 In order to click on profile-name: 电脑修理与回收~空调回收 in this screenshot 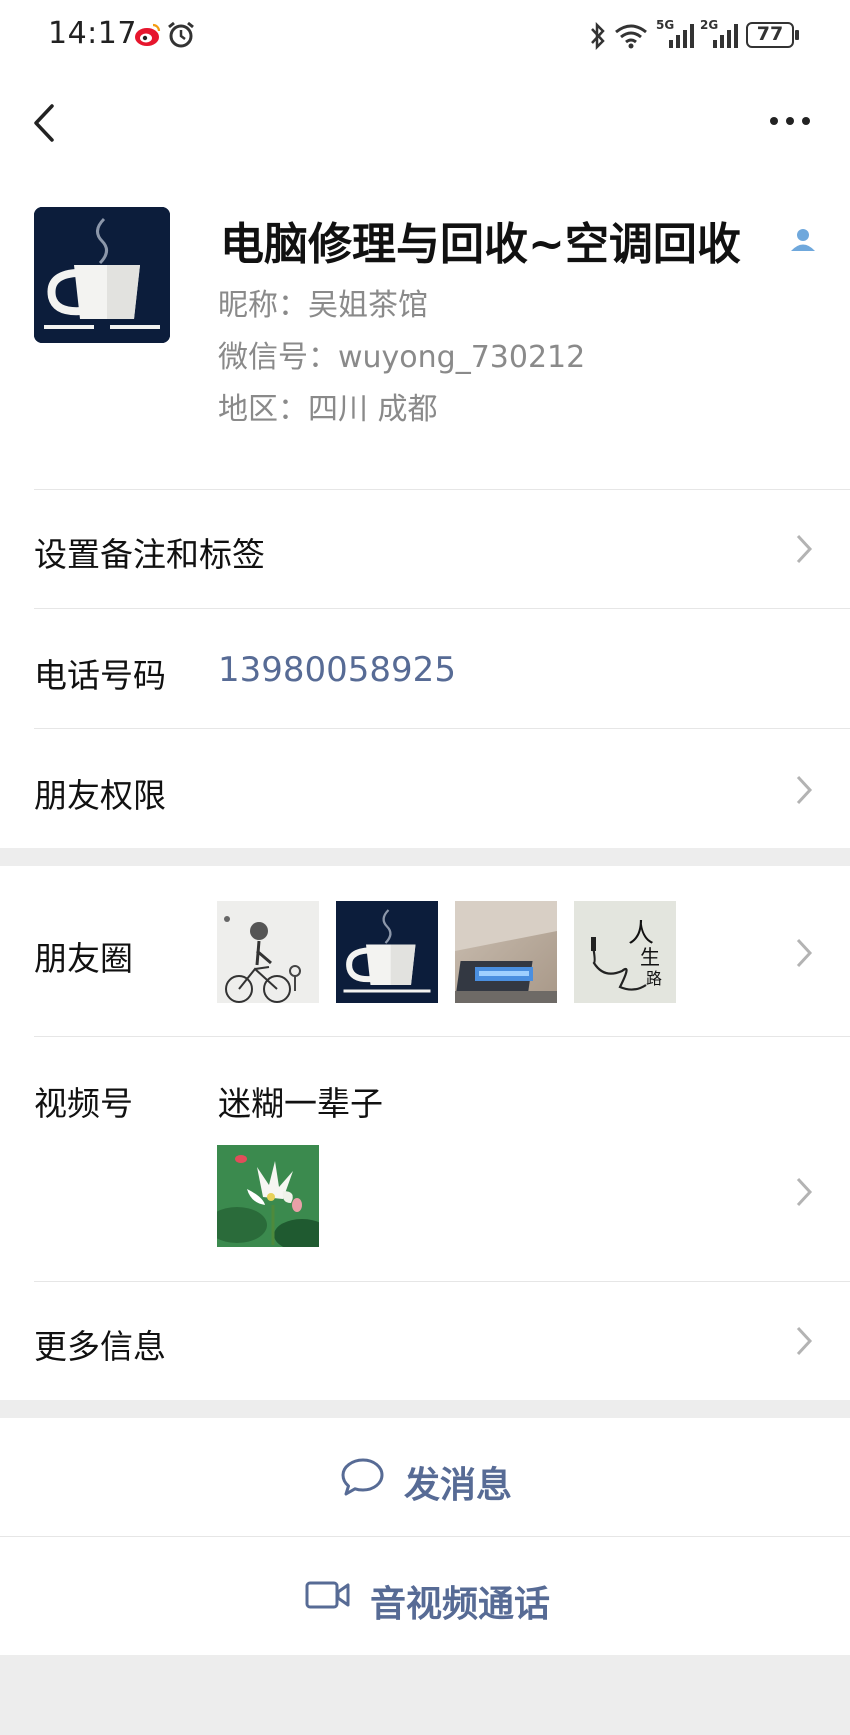, I will do `click(480, 244)`.